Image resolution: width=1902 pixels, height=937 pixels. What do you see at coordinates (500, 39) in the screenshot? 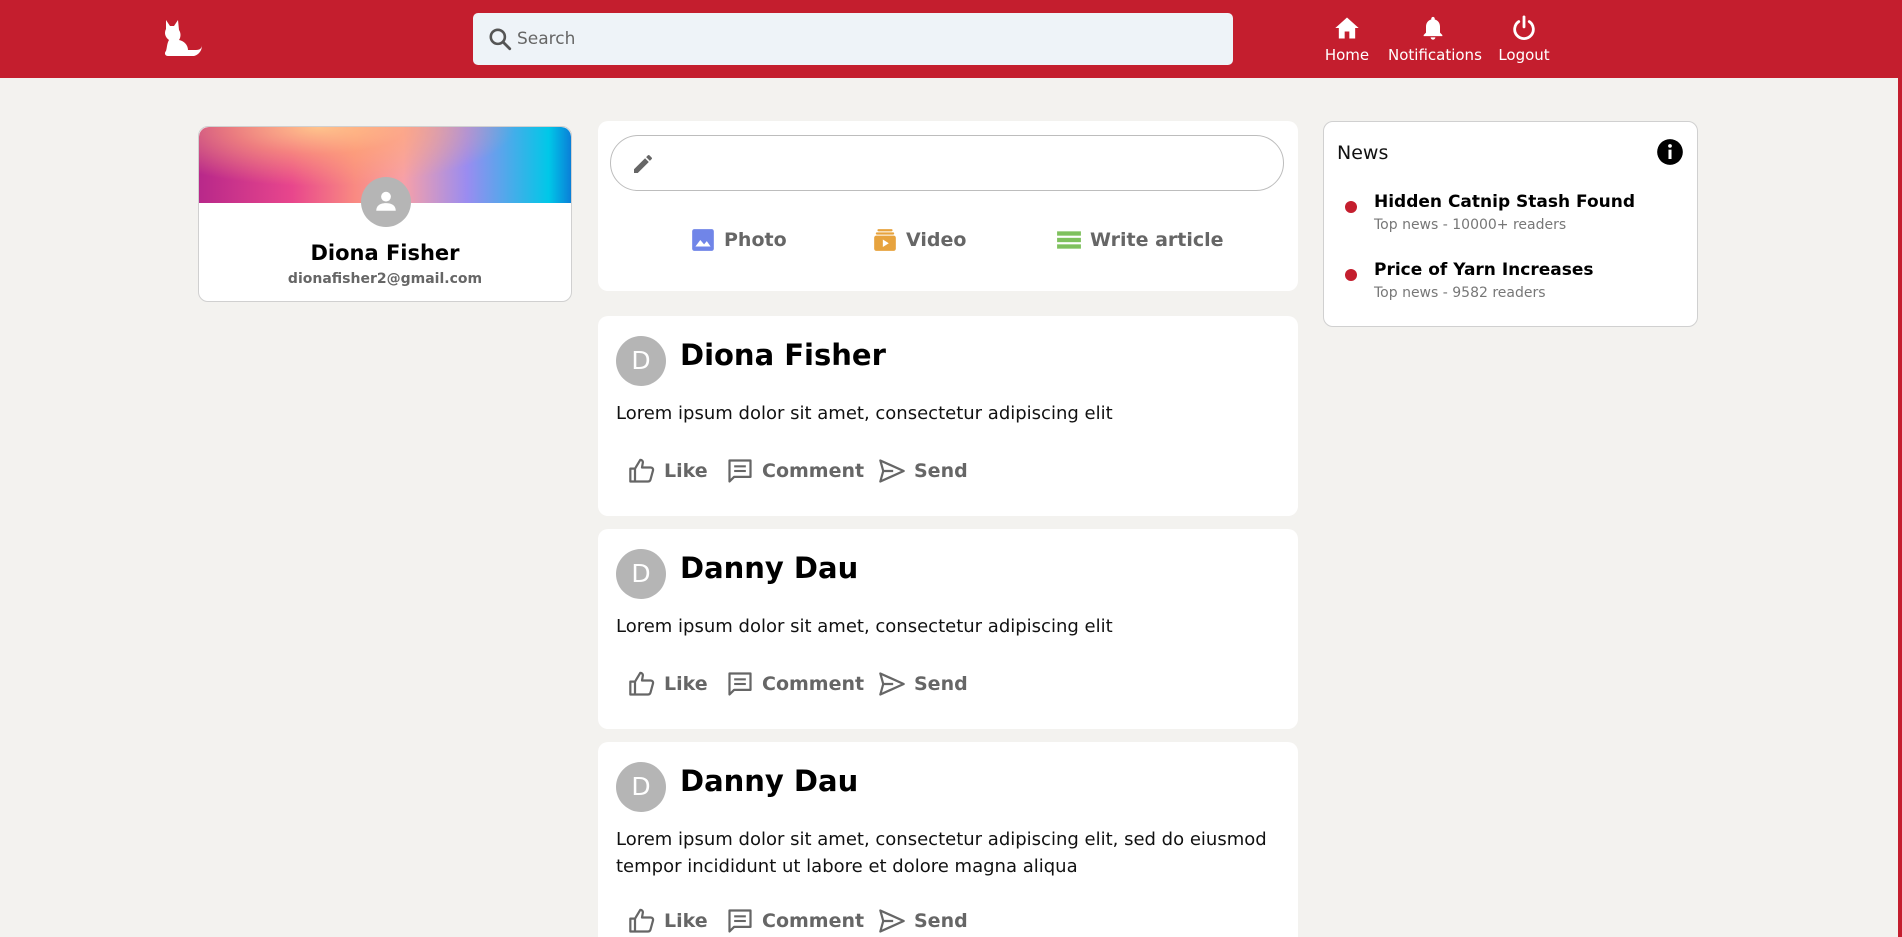
I see `search-icon` at bounding box center [500, 39].